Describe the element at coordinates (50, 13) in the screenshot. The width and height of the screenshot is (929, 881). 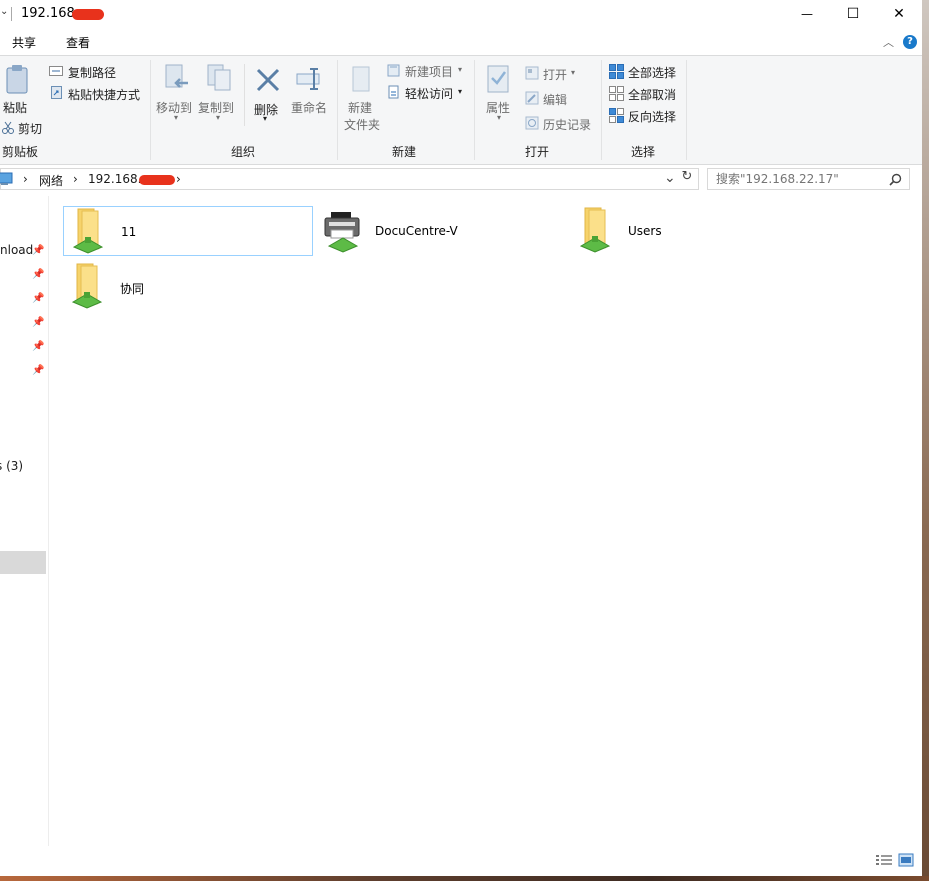
I see `window-title: 192.168.` at that location.